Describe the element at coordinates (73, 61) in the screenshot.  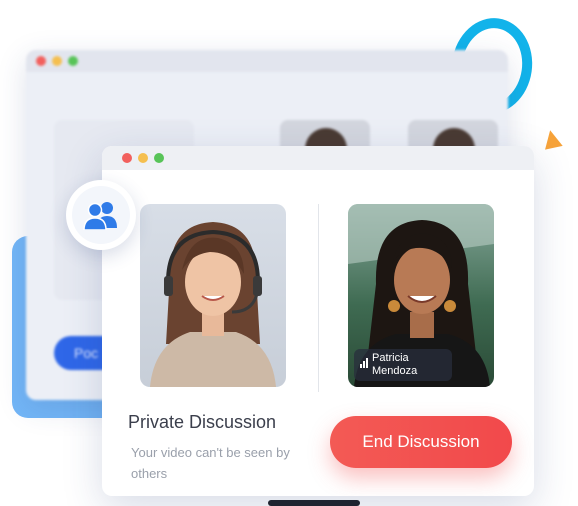
I see `maximize-dot` at that location.